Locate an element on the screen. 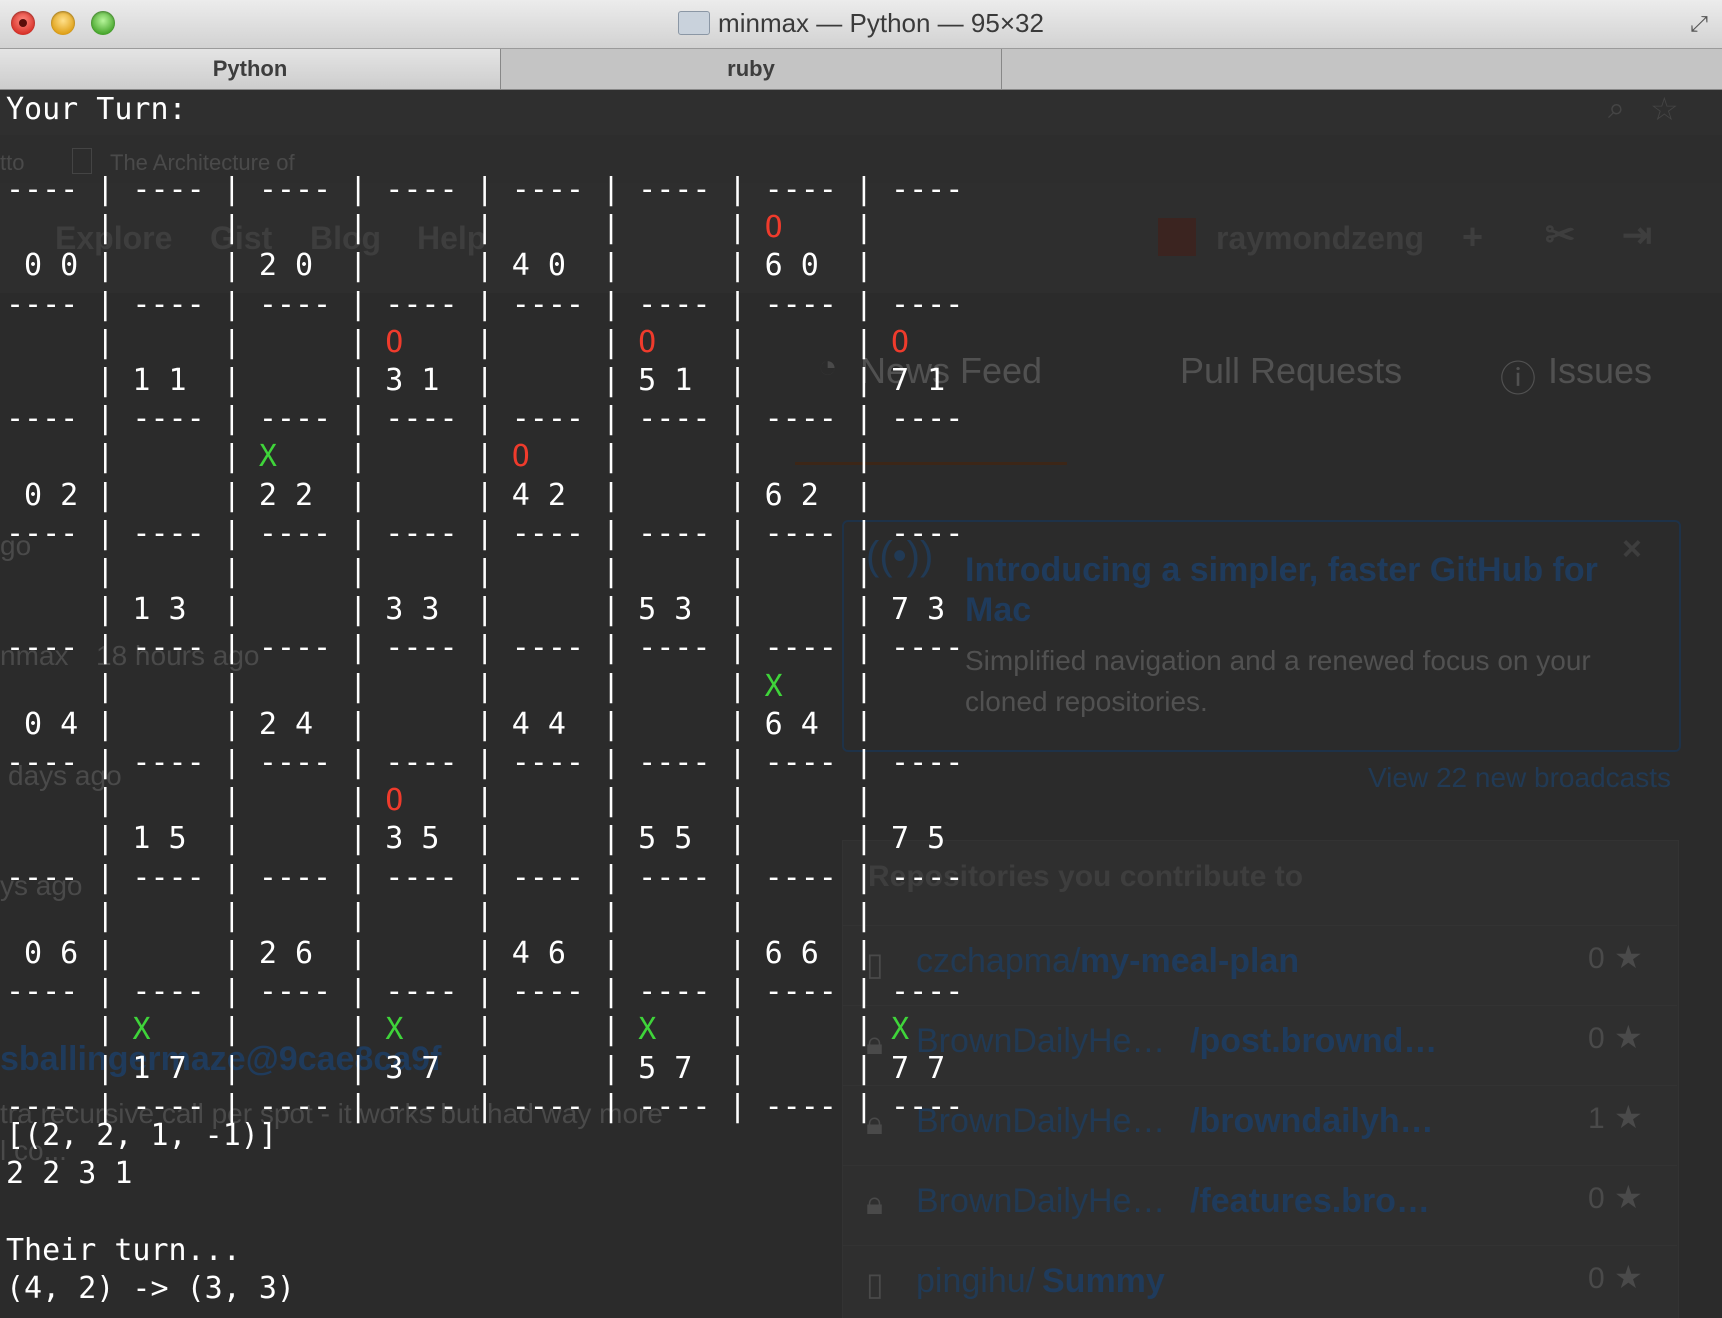  repo-name: my-meal-plan is located at coordinates (1190, 961).